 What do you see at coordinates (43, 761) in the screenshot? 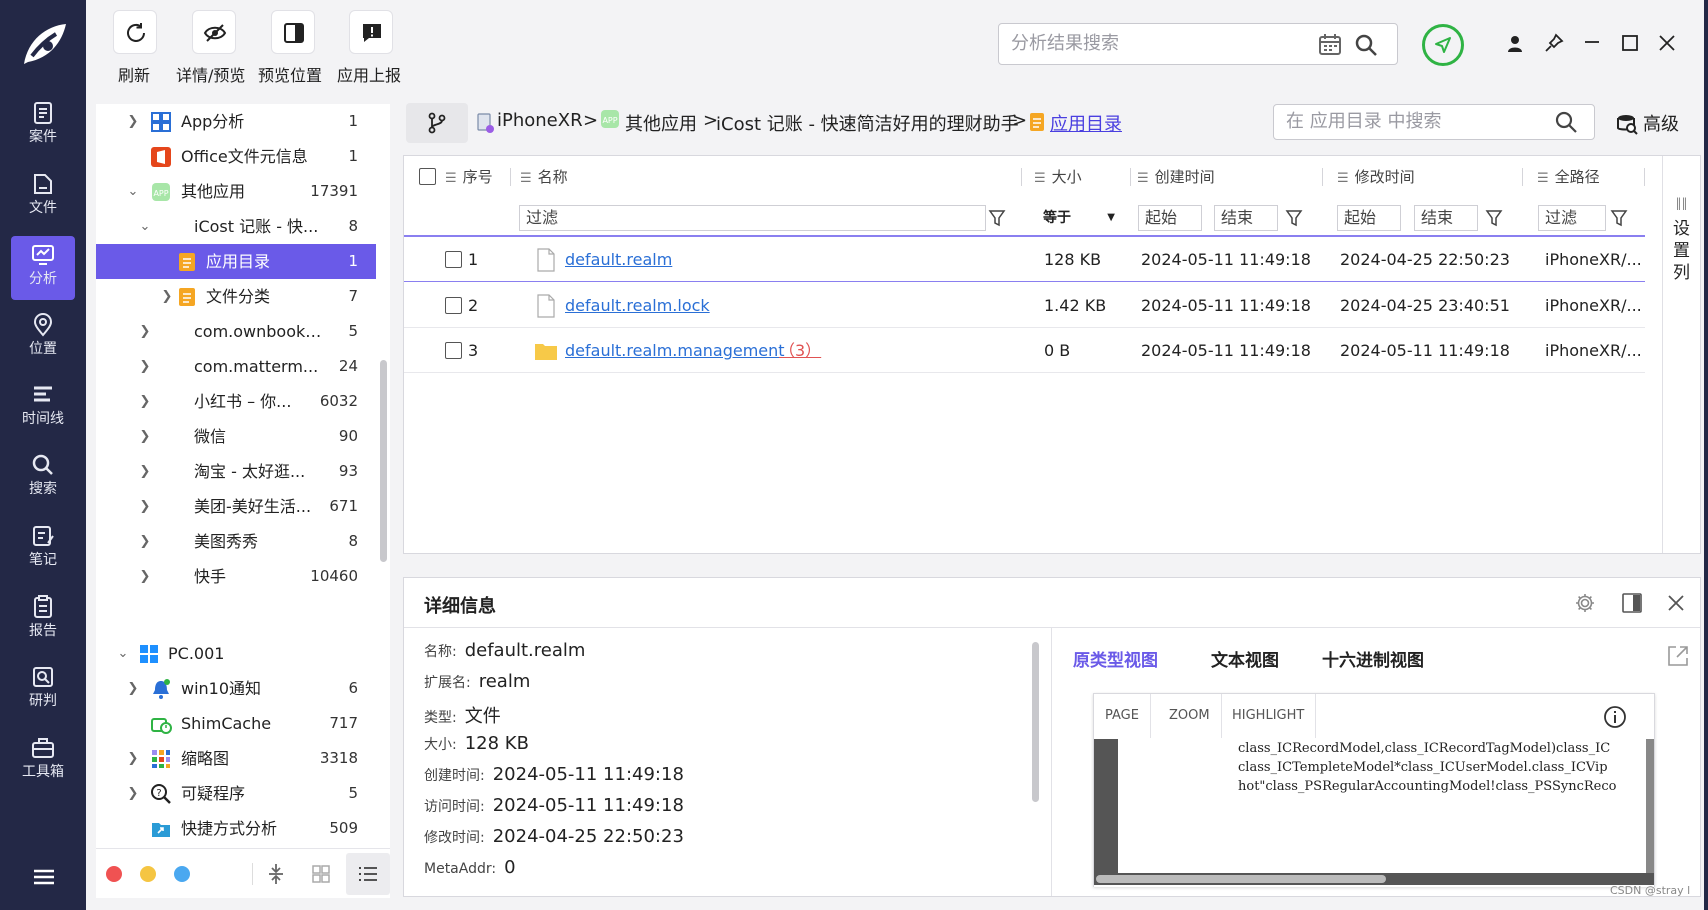
I see `nav-toolbox: 工具箱` at bounding box center [43, 761].